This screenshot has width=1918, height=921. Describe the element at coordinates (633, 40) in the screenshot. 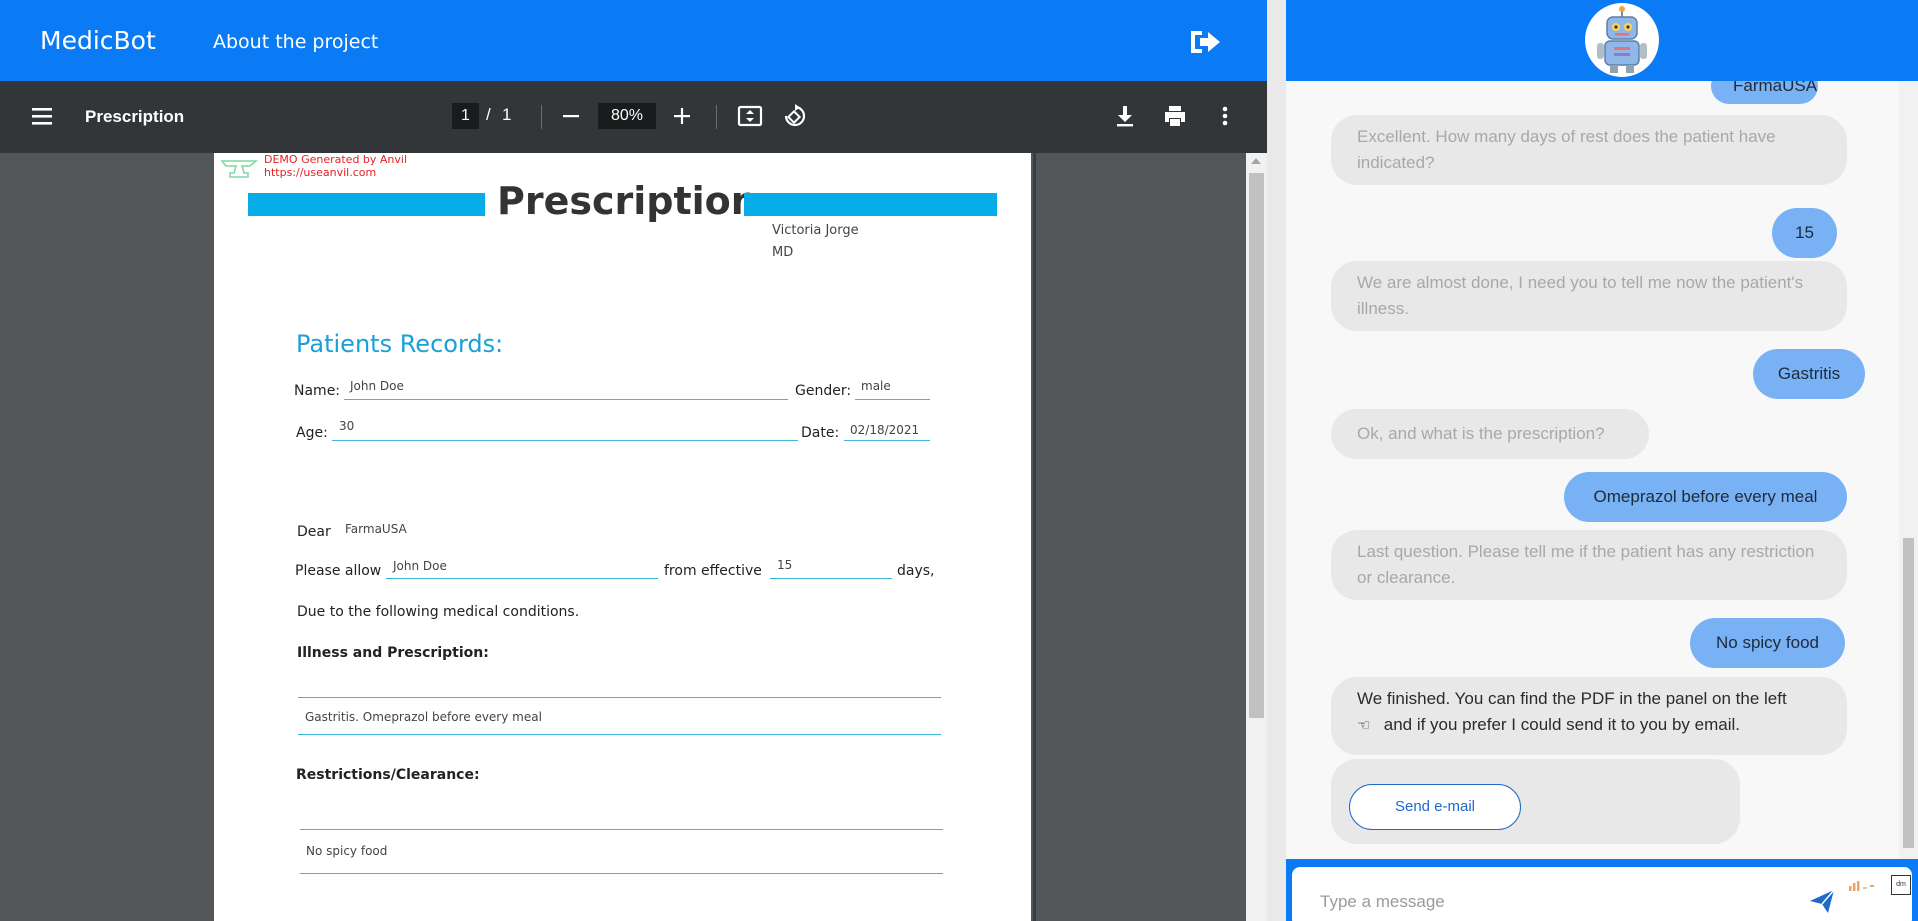

I see `top-navbar: MedicBot About the project` at that location.